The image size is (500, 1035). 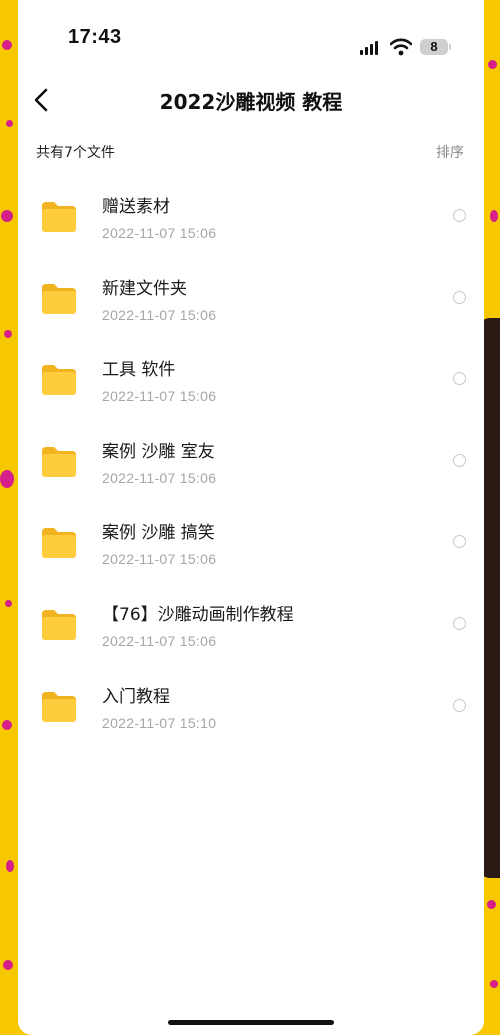 I want to click on battery-tip, so click(x=450, y=47).